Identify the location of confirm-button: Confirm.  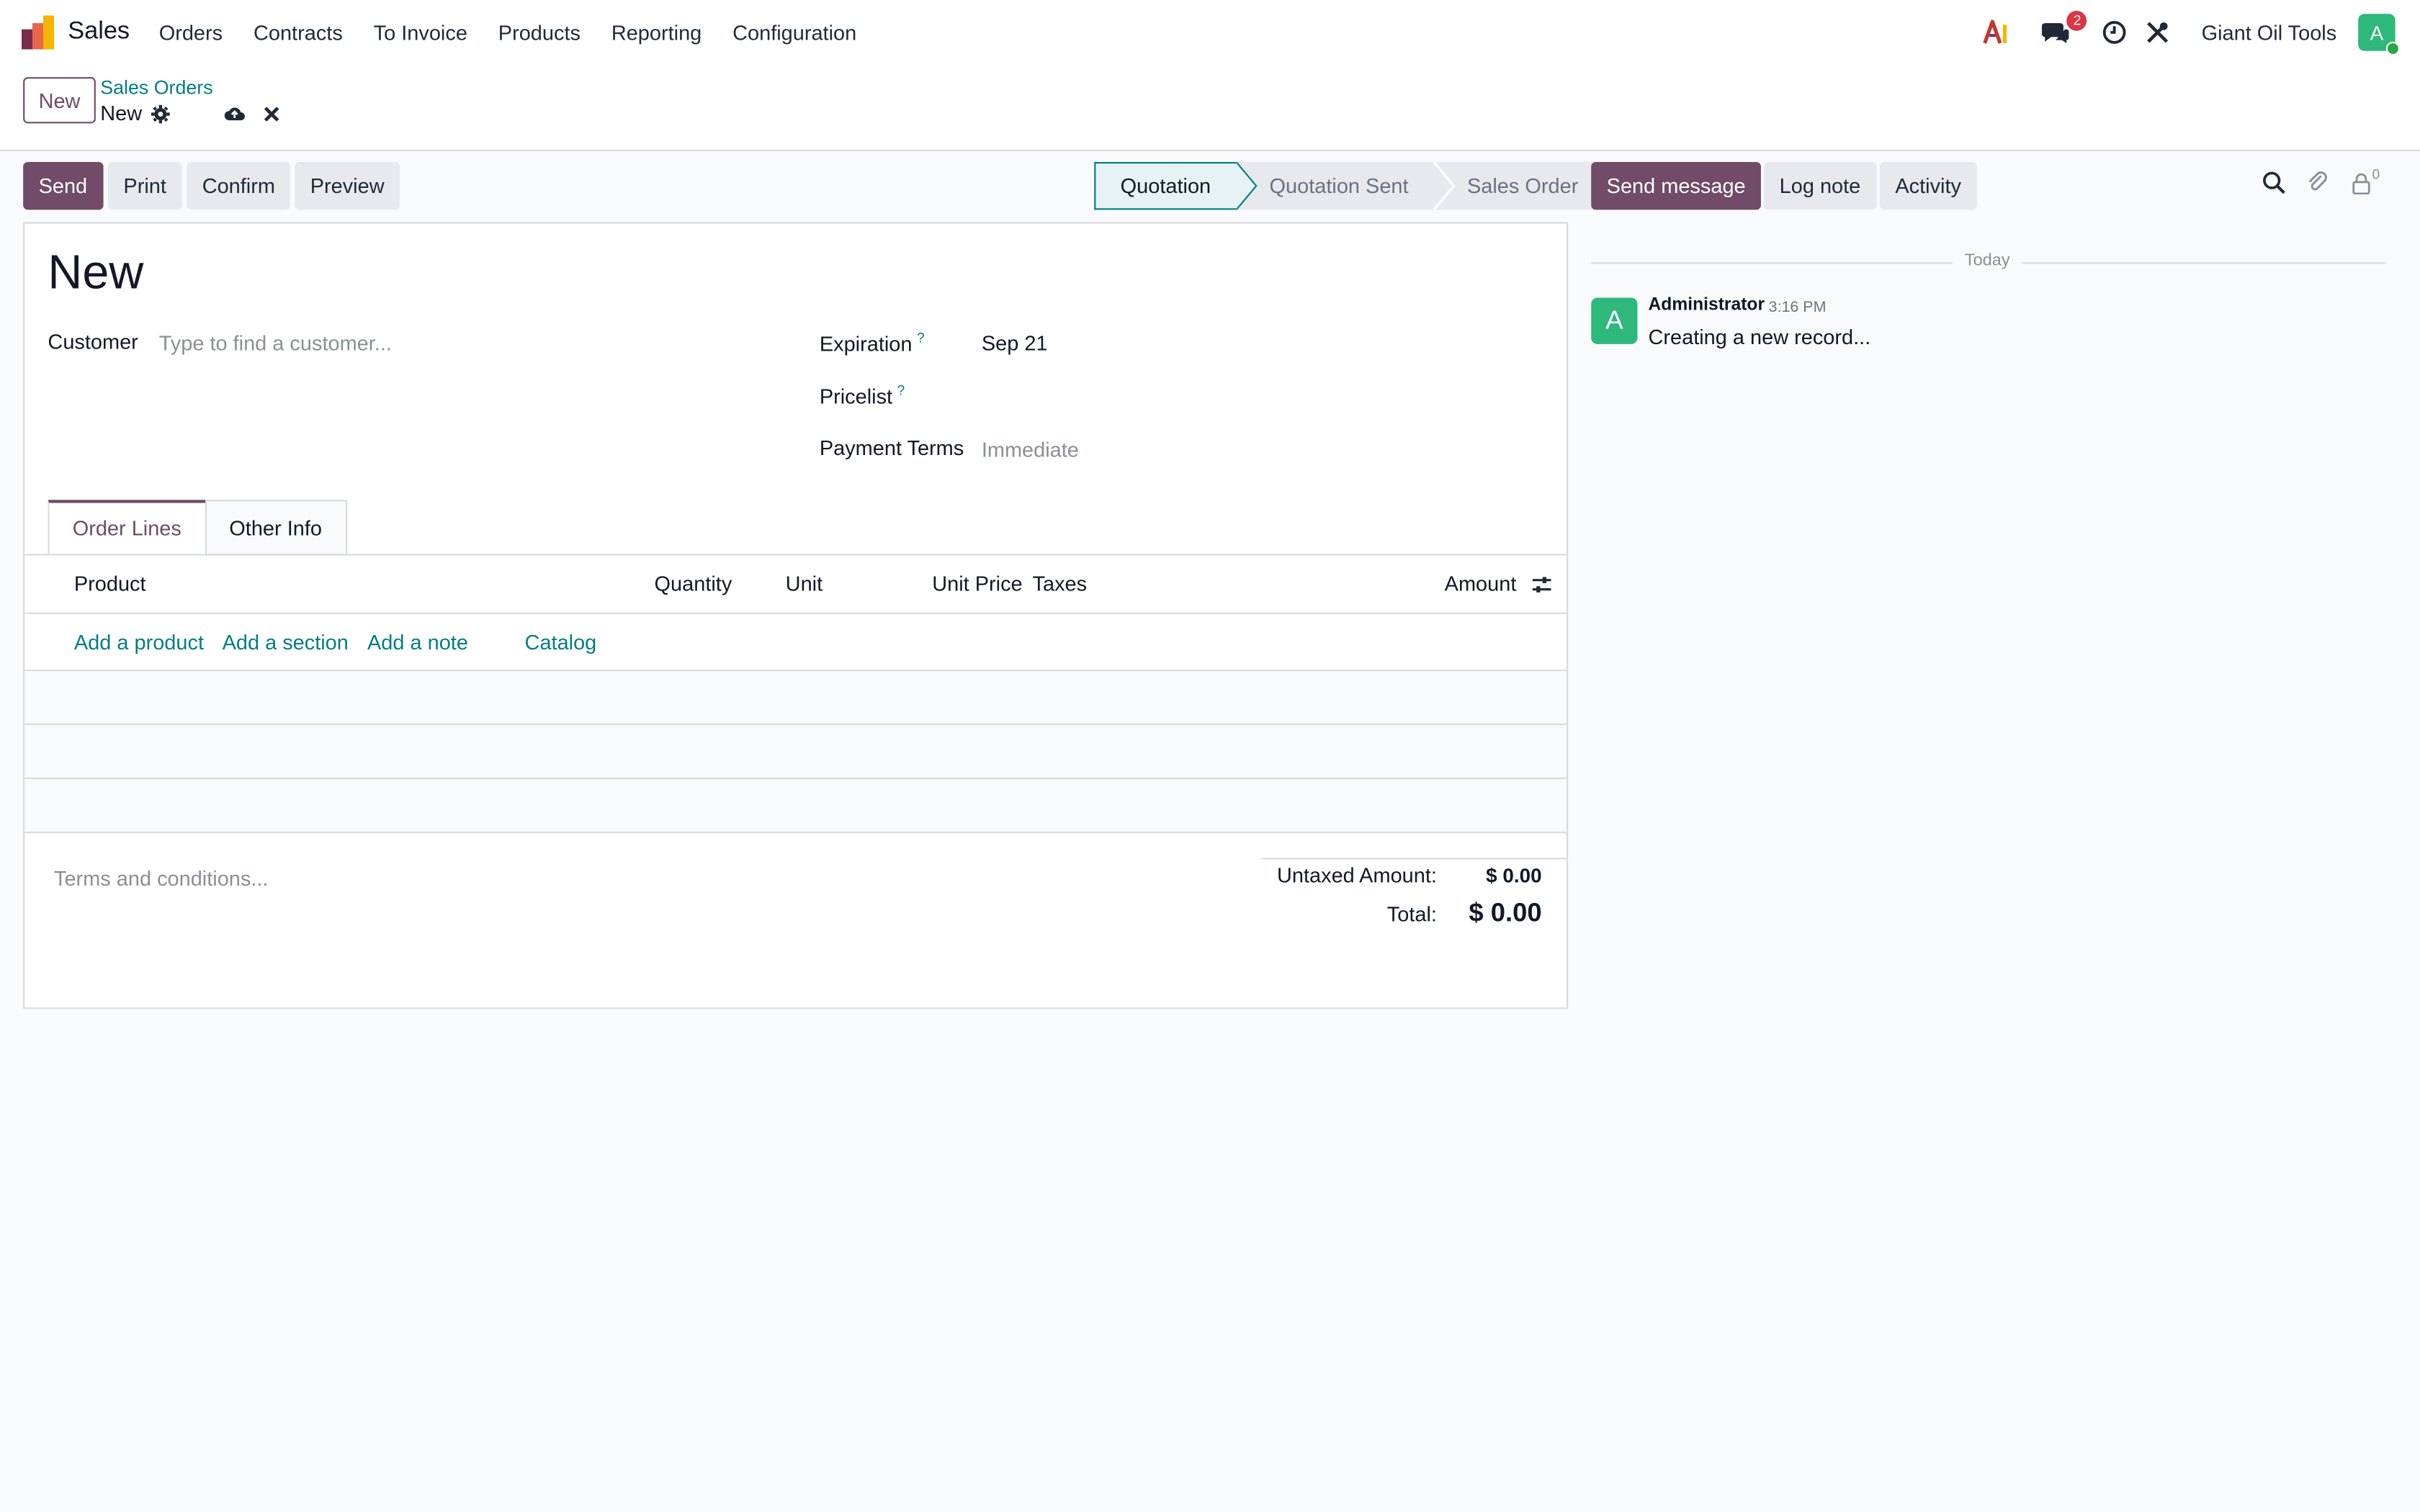
(239, 185).